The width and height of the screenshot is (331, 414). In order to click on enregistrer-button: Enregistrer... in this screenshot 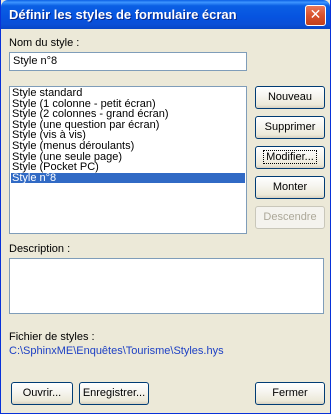, I will do `click(114, 393)`.